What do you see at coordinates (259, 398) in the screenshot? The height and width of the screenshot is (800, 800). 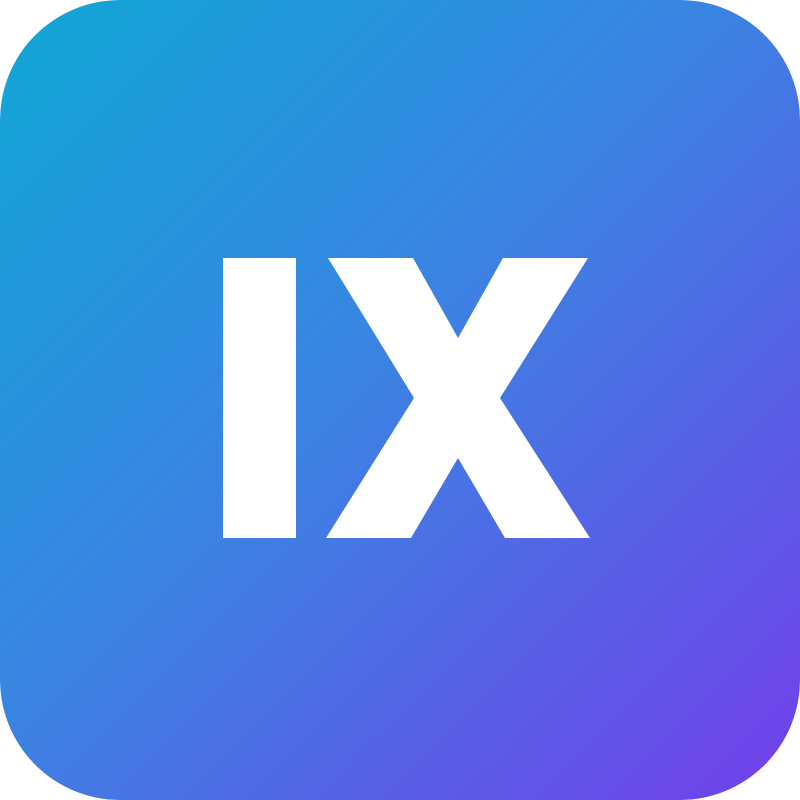 I see `letter-i-glyph` at bounding box center [259, 398].